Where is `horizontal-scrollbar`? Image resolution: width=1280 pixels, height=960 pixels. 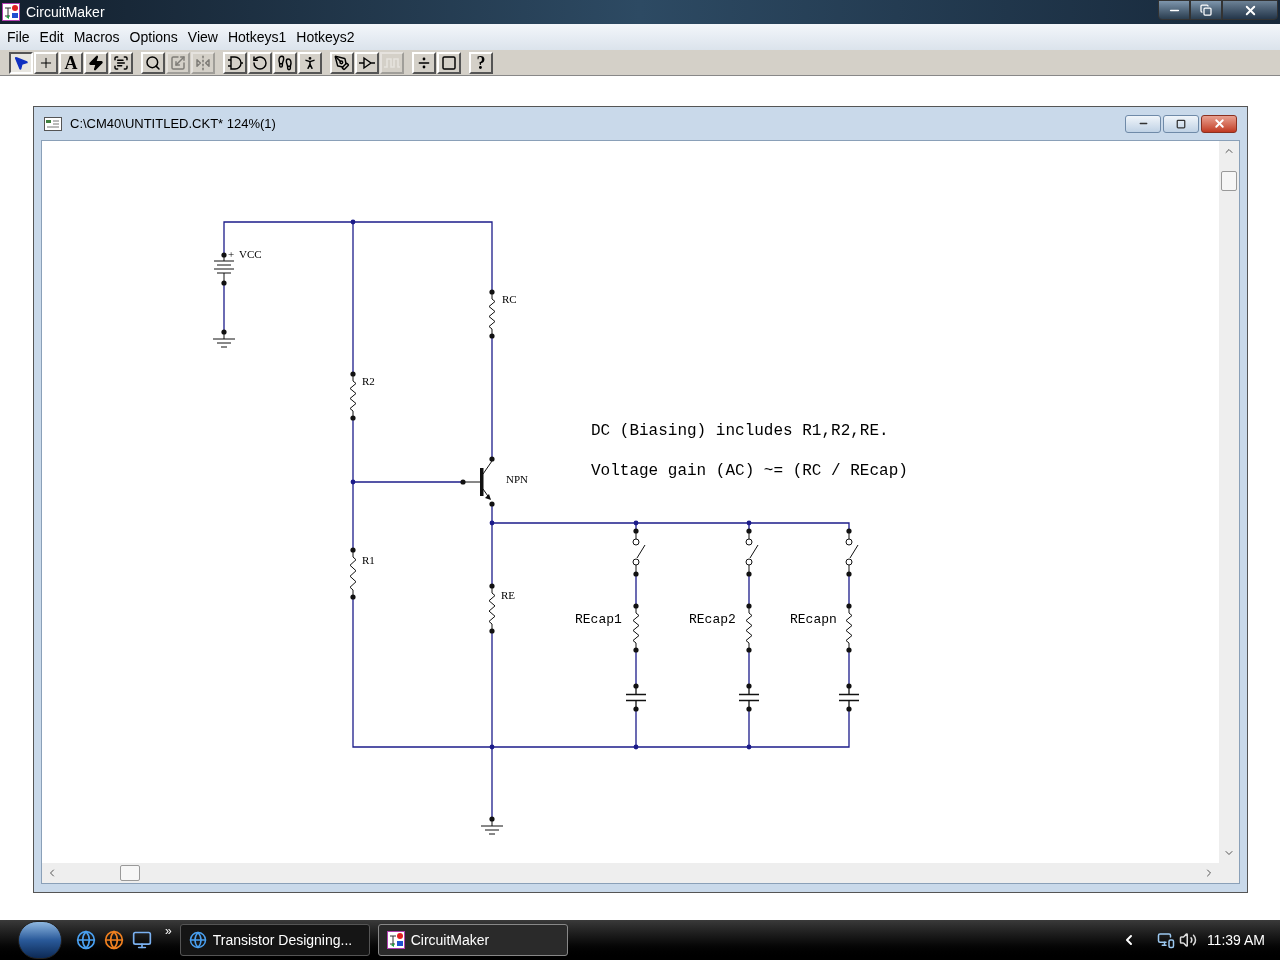
horizontal-scrollbar is located at coordinates (630, 873).